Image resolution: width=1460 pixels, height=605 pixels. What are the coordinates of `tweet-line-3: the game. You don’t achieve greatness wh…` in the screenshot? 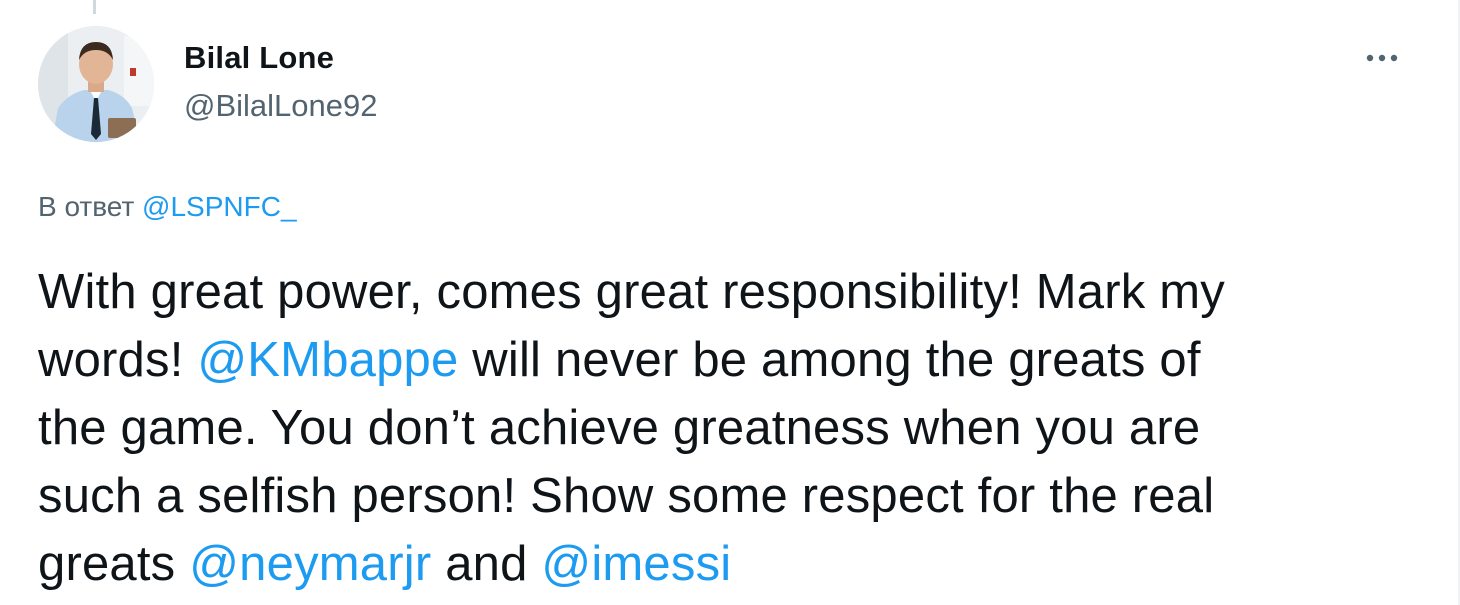 It's located at (619, 428).